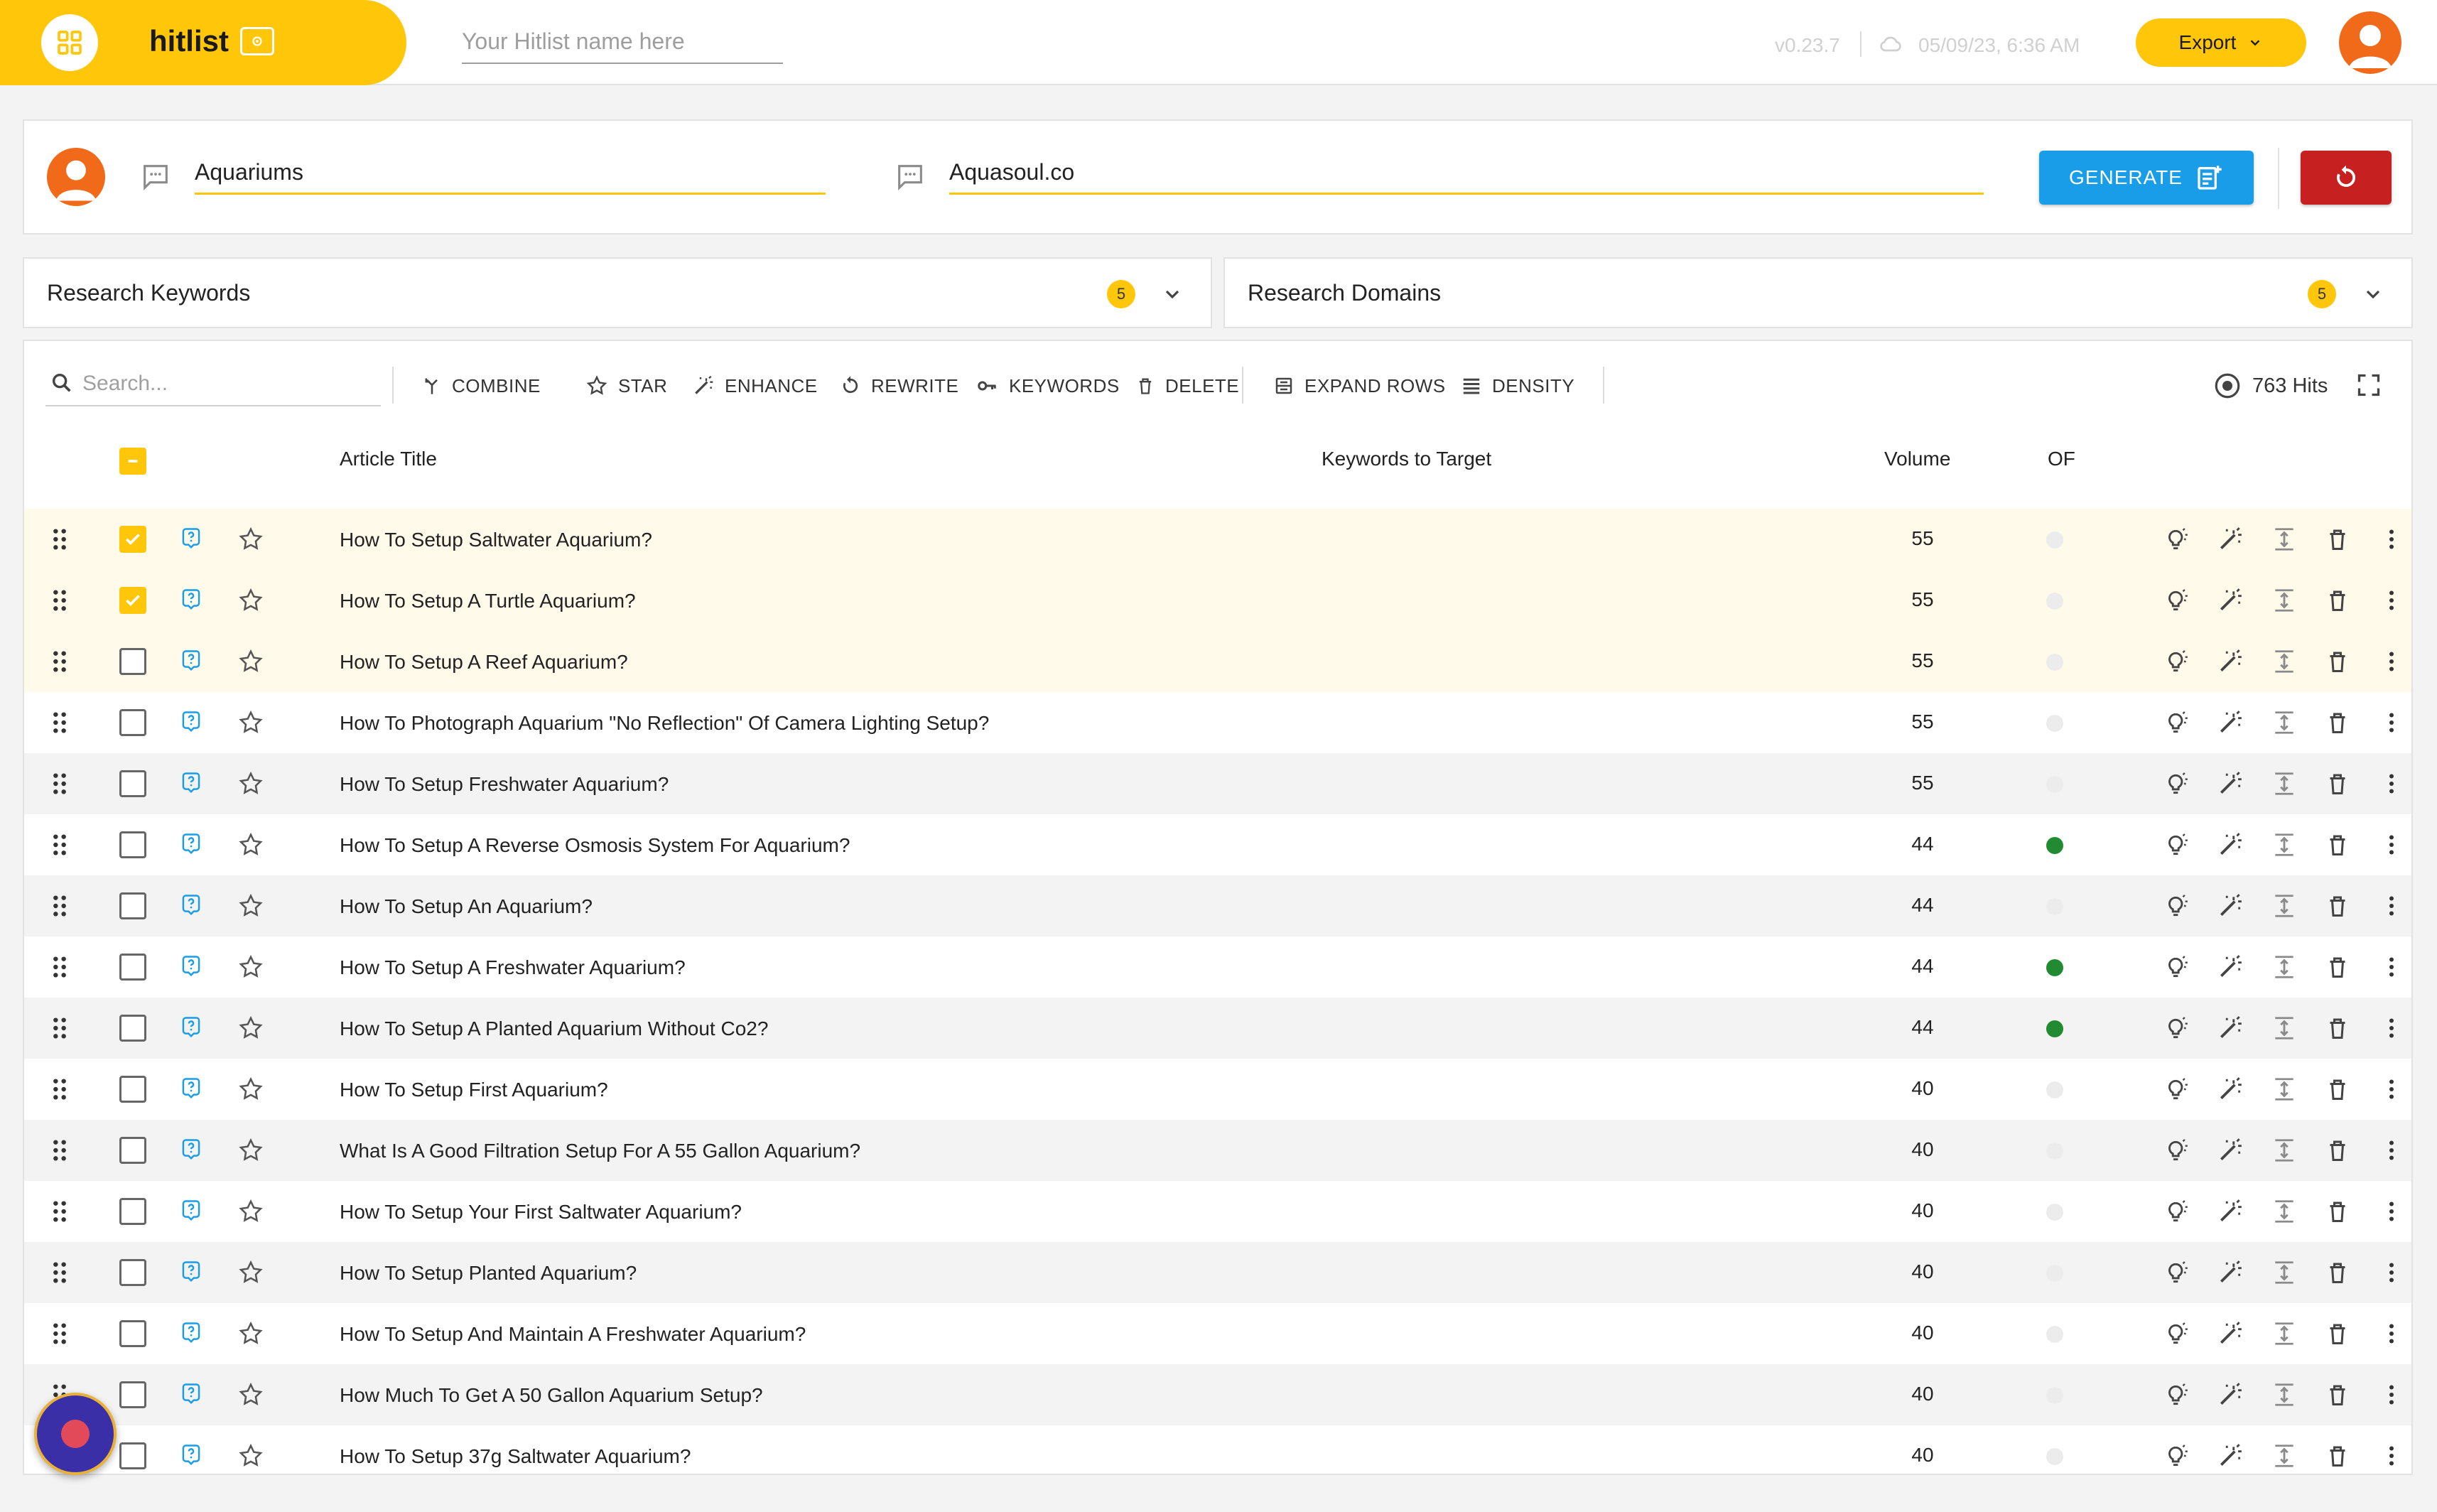  I want to click on keywords-button: KEYWORDS, so click(1047, 385).